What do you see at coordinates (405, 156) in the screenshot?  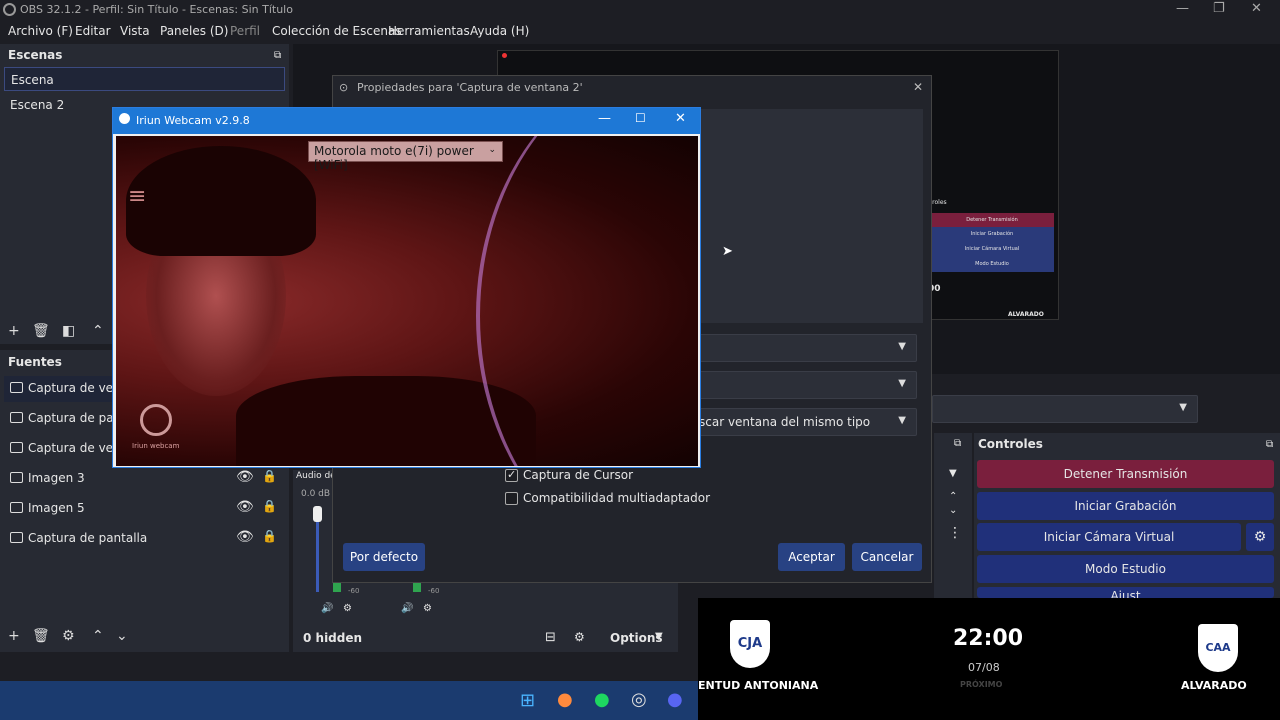 I see `device-select: Motorola moto e(7i) power [WiFi] ⌄` at bounding box center [405, 156].